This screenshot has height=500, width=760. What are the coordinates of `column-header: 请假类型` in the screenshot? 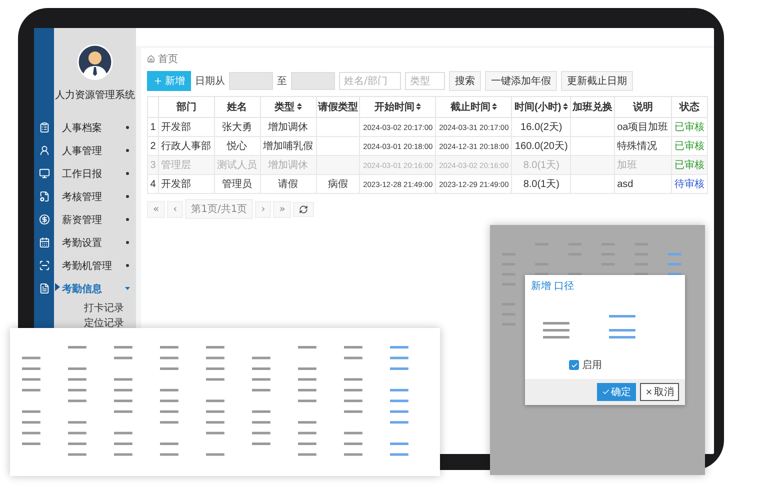 It's located at (338, 107).